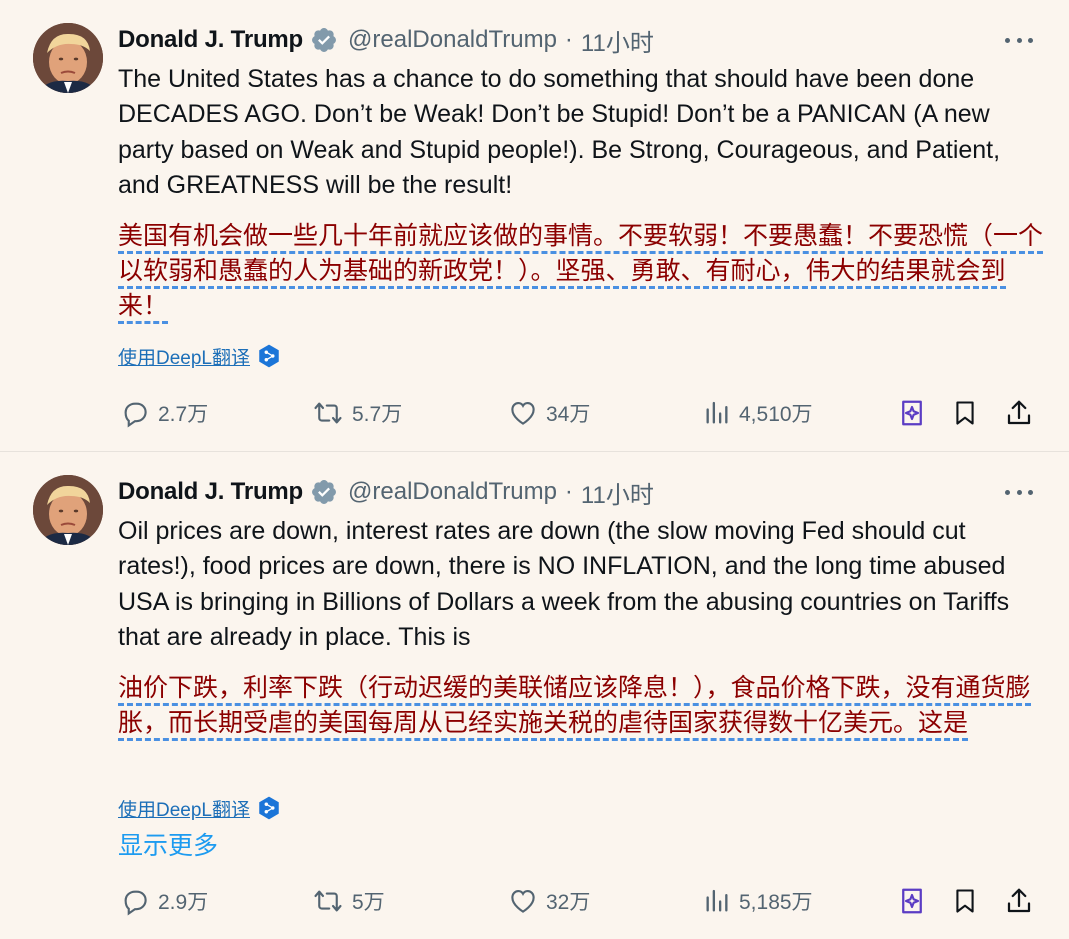  I want to click on views-button: 4,510万, so click(758, 413).